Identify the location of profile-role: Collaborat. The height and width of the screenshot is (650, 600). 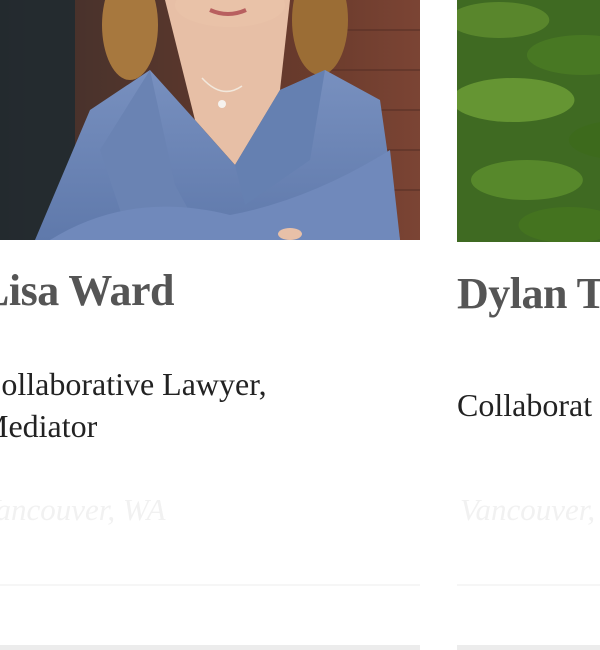
(524, 405).